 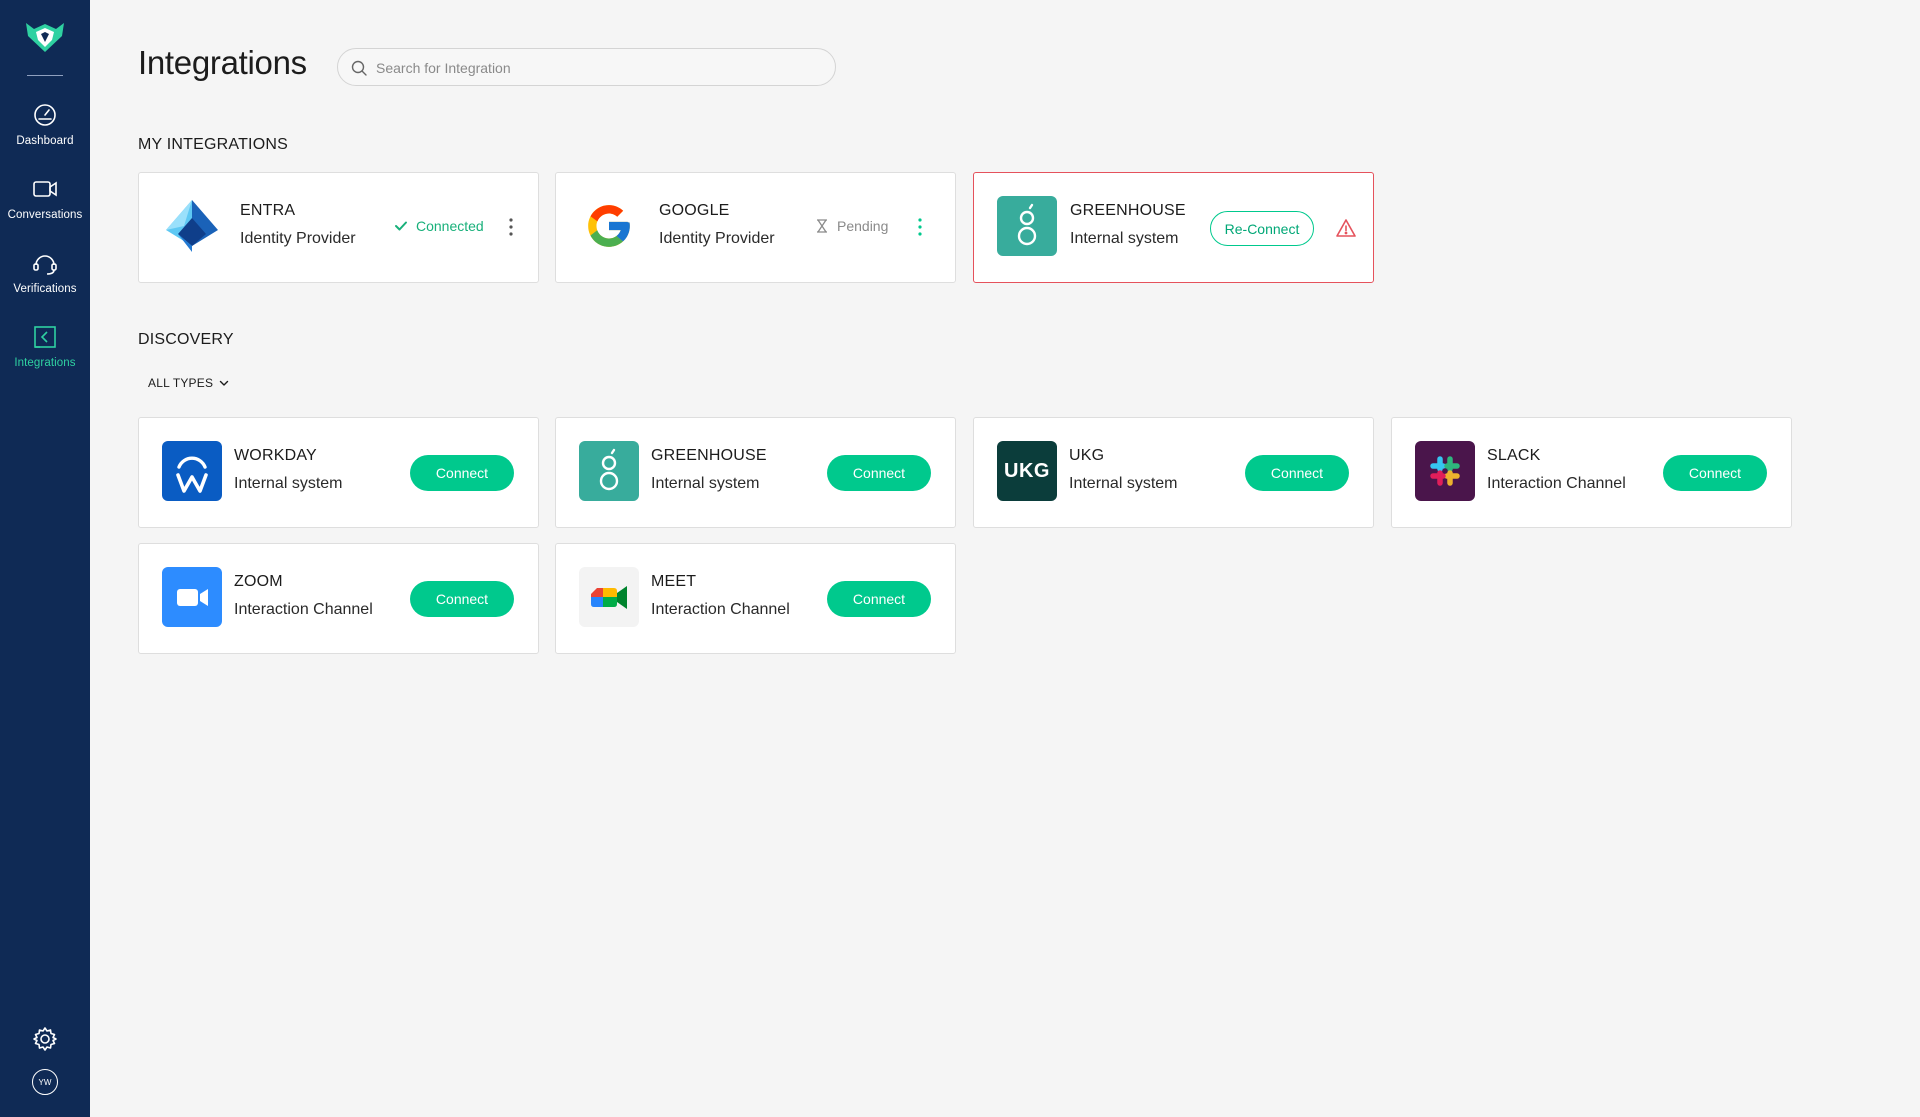 What do you see at coordinates (45, 279) in the screenshot?
I see `sidebar-item-verifications: Verifications` at bounding box center [45, 279].